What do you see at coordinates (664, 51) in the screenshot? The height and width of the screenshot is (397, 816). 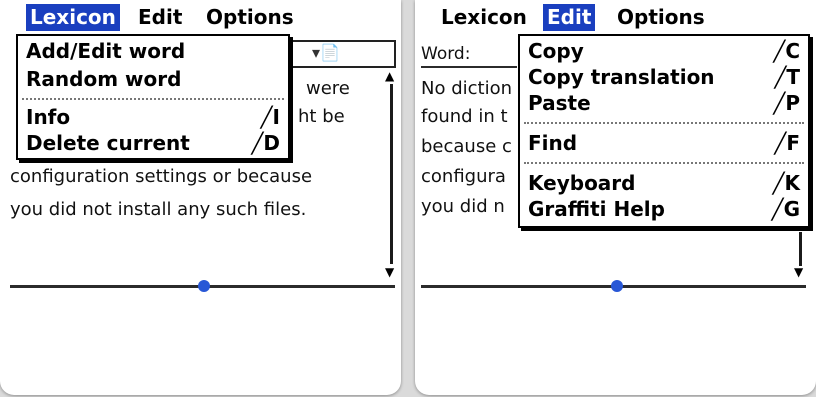 I see `menu-item-copy: Copy ╱C` at bounding box center [664, 51].